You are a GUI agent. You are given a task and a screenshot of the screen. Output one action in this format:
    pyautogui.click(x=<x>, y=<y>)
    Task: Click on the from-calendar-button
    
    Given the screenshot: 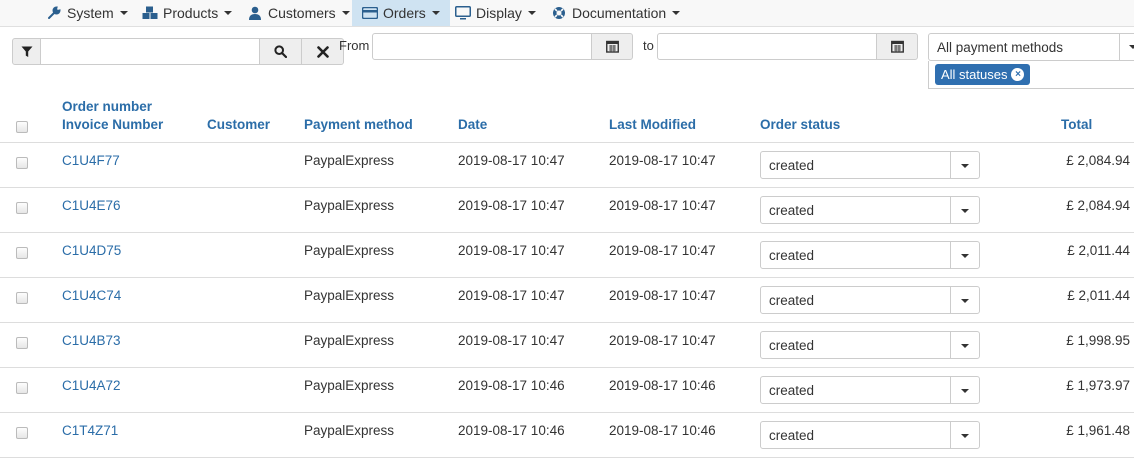 What is the action you would take?
    pyautogui.click(x=612, y=46)
    